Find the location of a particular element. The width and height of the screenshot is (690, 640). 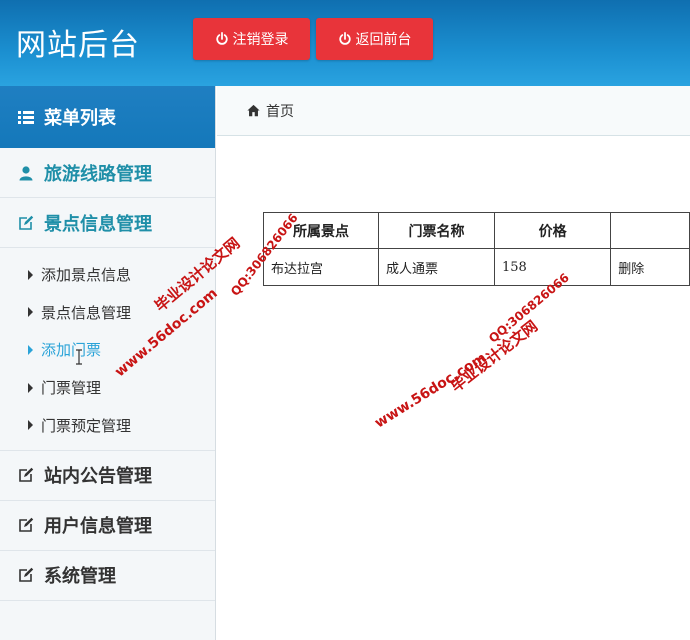

home-icon is located at coordinates (253, 110).